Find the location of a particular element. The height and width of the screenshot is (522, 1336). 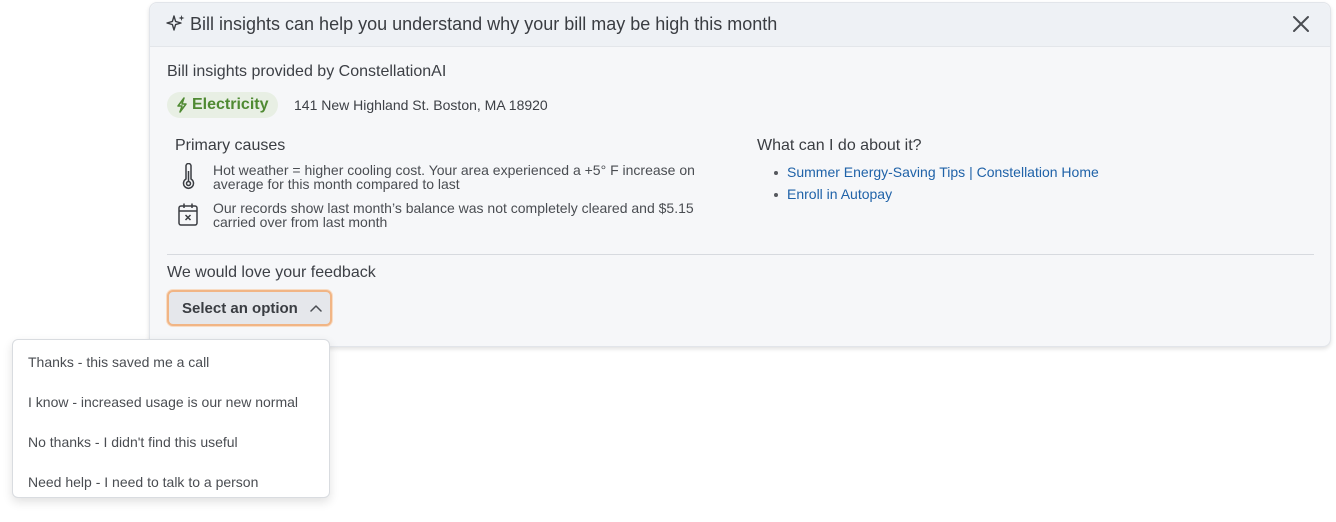

divider is located at coordinates (740, 254).